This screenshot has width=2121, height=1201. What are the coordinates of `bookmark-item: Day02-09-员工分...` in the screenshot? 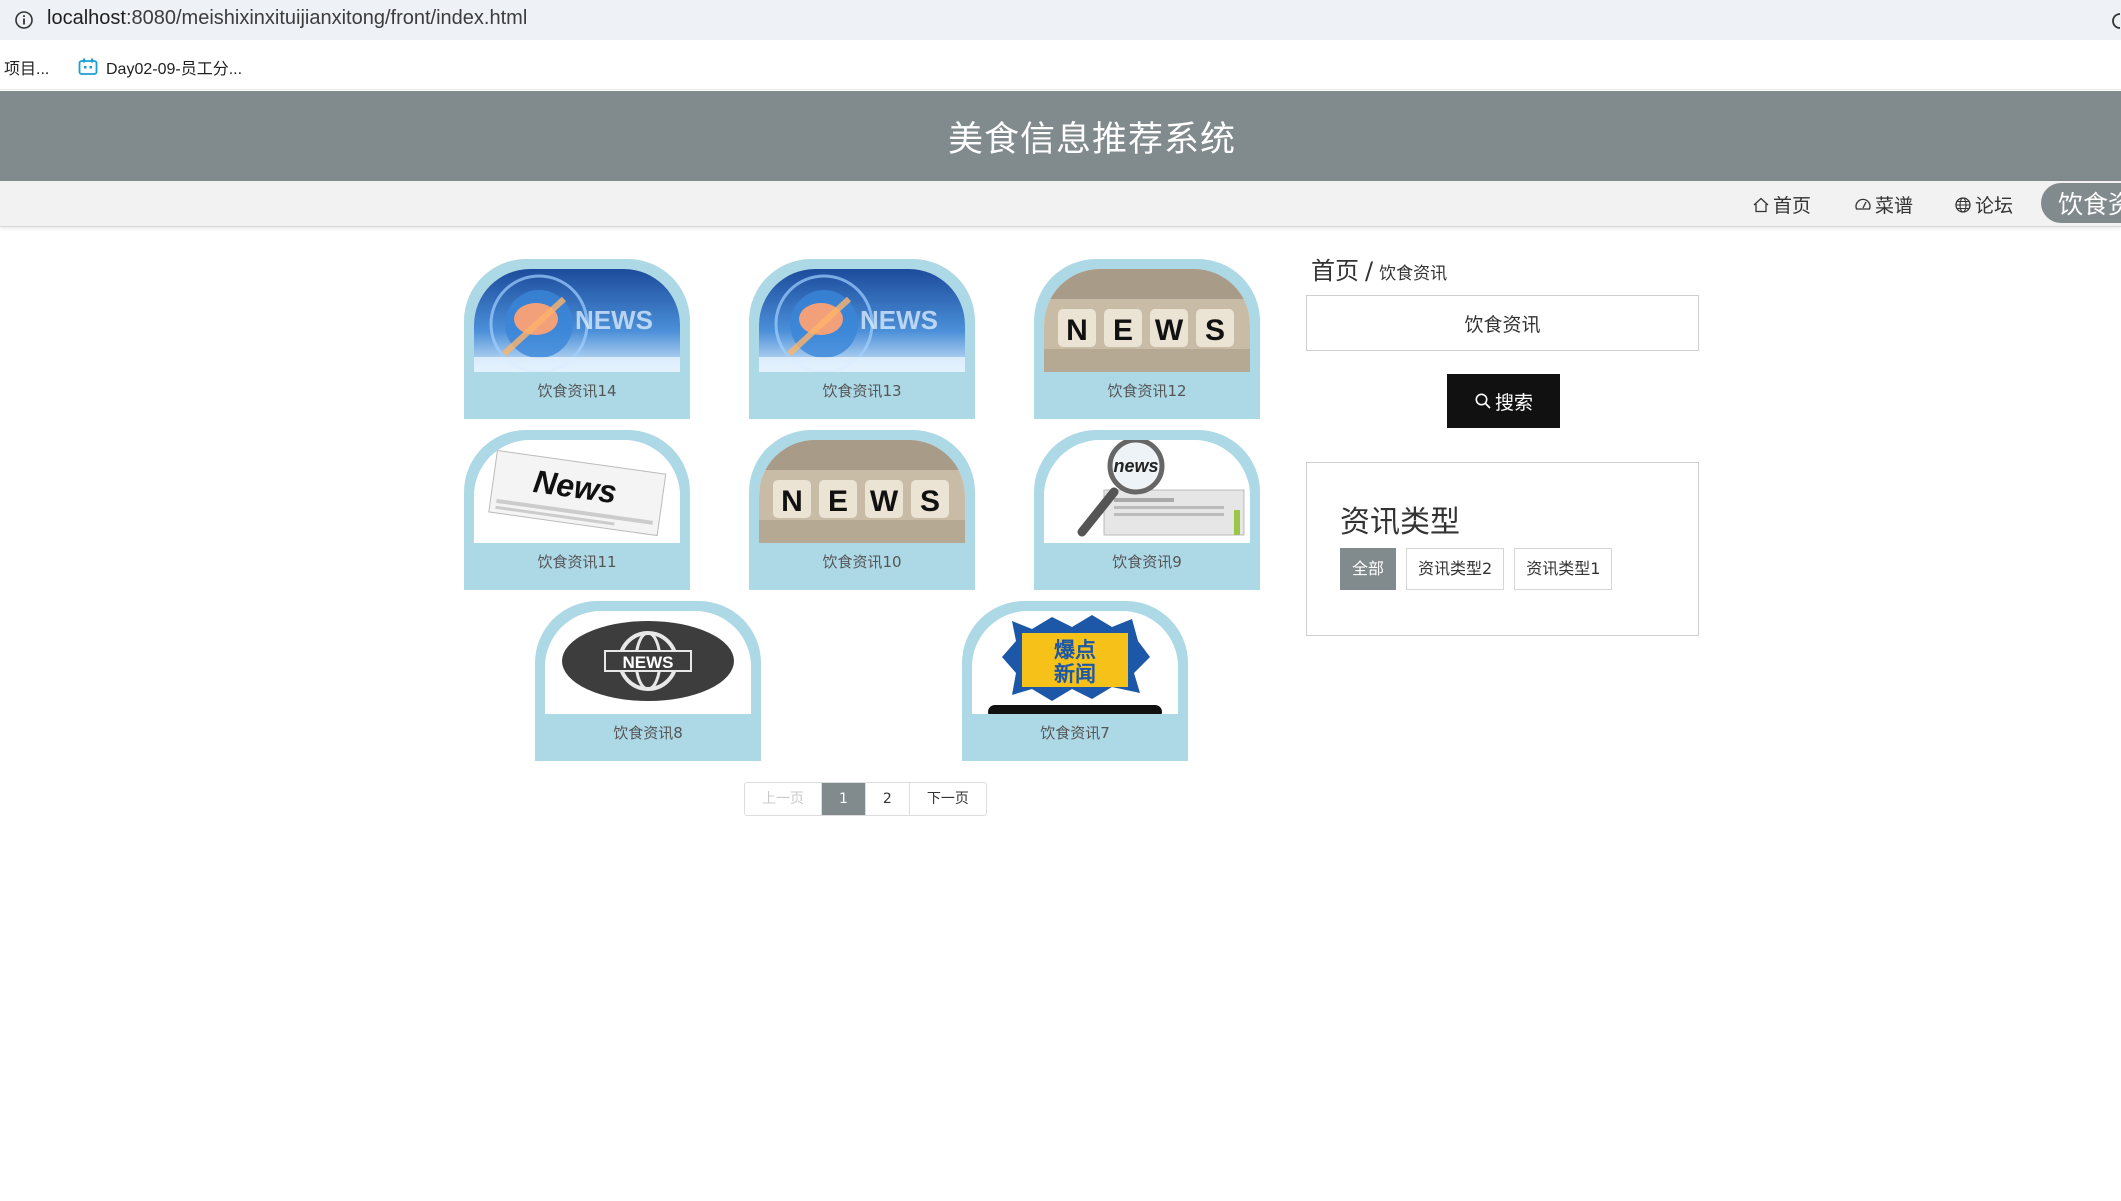 It's located at (160, 67).